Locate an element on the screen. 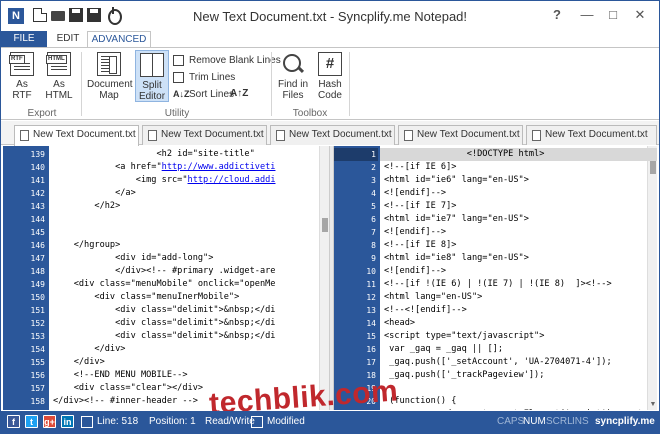 This screenshot has width=660, height=434. remove-blank-lines-button: Remove Blank Lines is located at coordinates (227, 60).